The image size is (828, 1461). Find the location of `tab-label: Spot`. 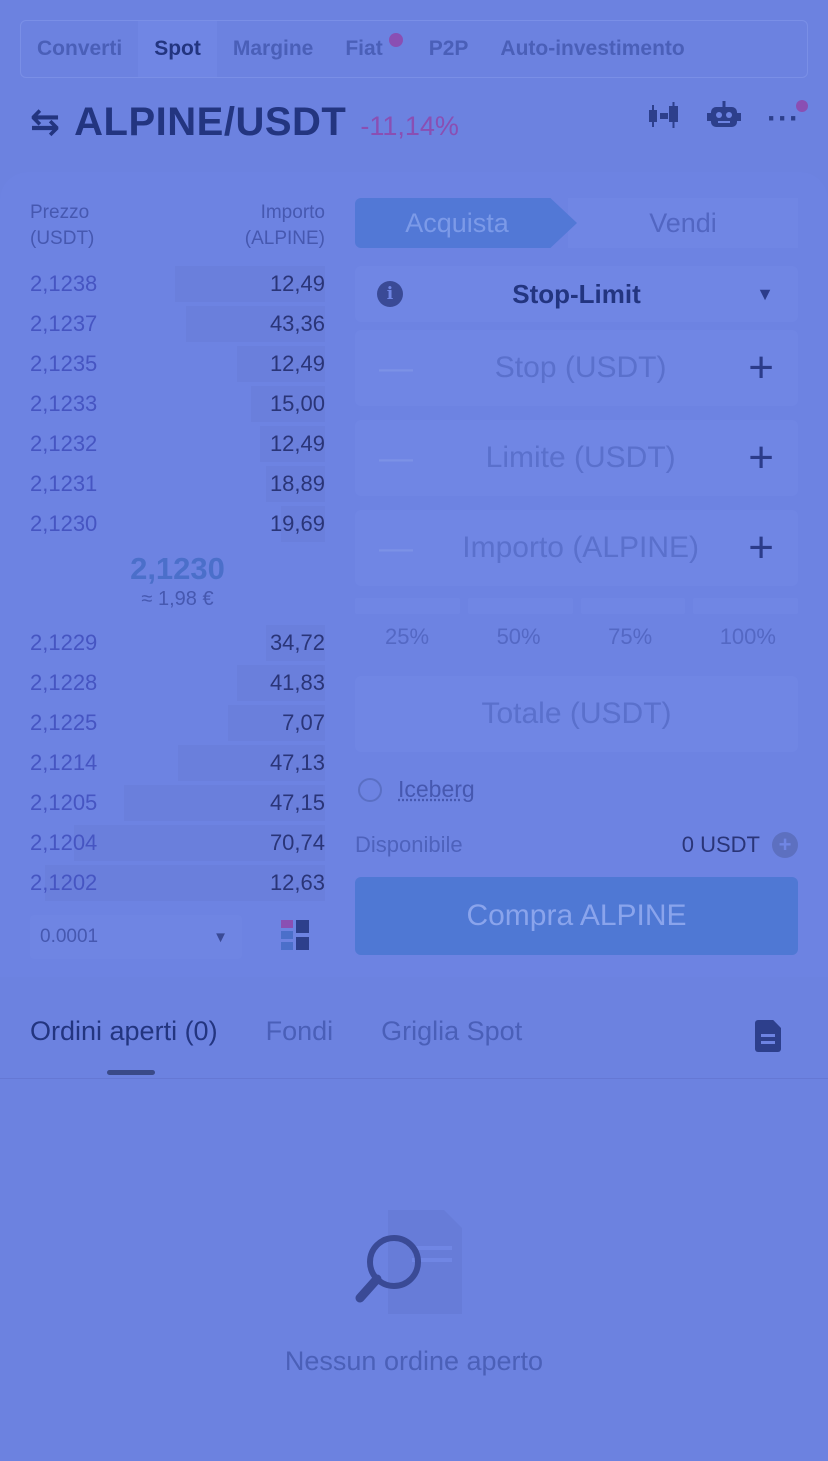

tab-label: Spot is located at coordinates (177, 48).